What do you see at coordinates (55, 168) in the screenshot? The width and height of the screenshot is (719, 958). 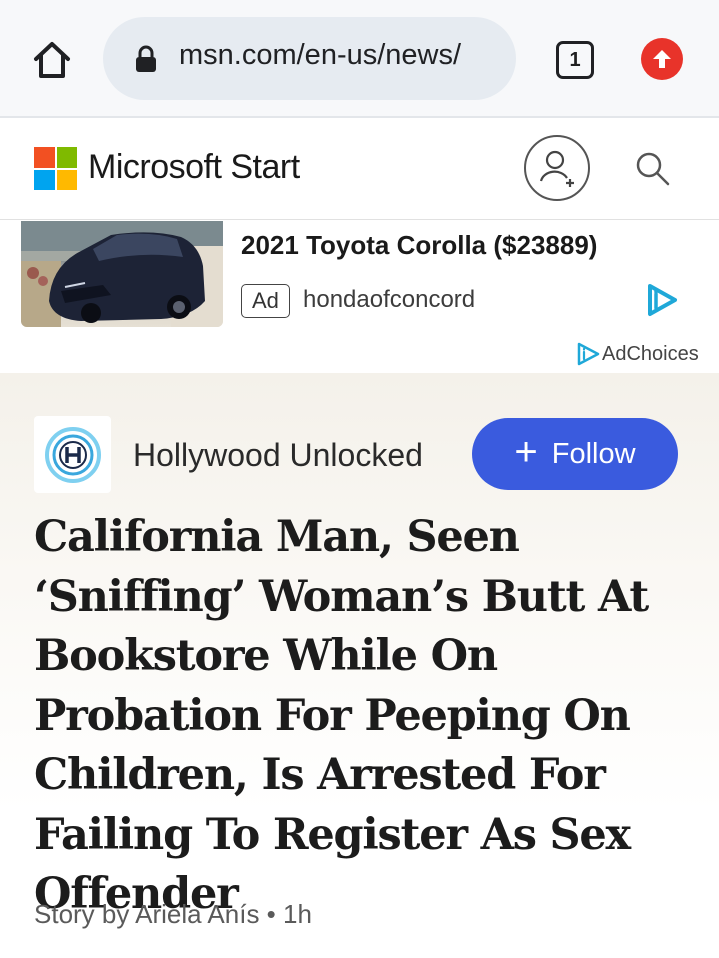 I see `microsoft-logo-icon` at bounding box center [55, 168].